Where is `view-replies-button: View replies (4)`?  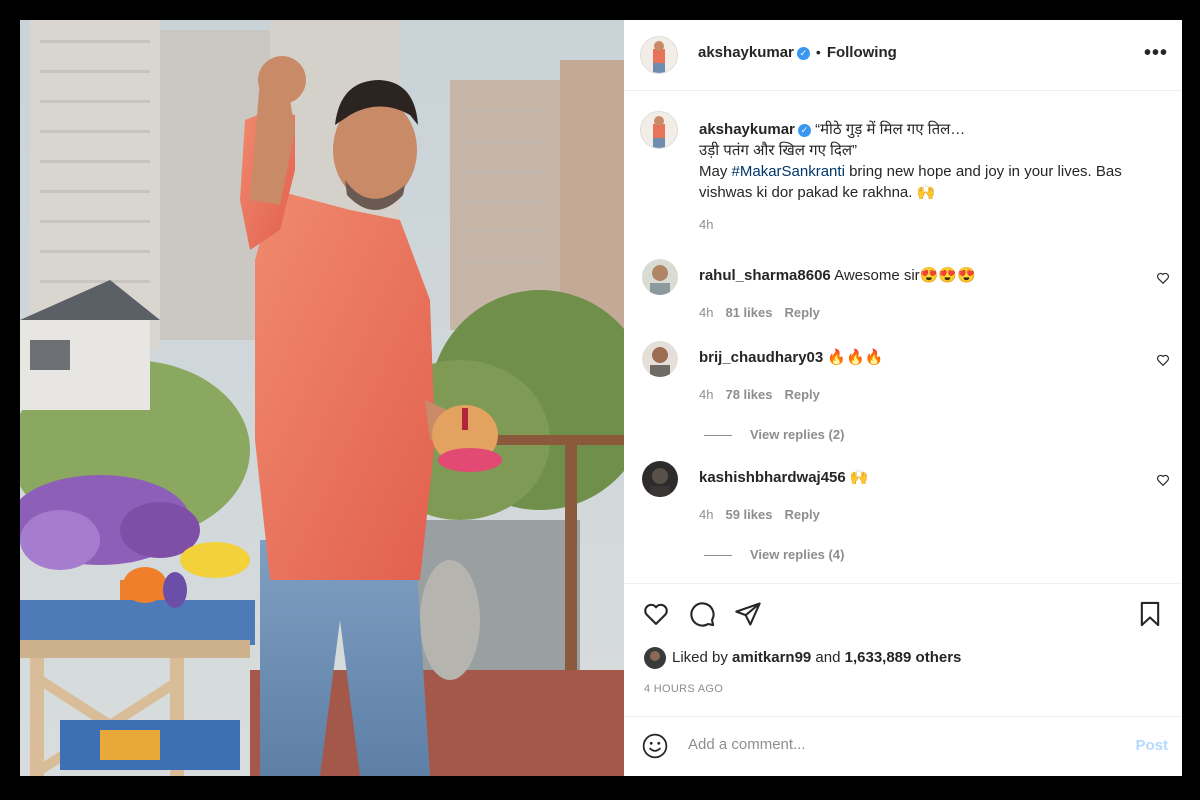 view-replies-button: View replies (4) is located at coordinates (774, 554).